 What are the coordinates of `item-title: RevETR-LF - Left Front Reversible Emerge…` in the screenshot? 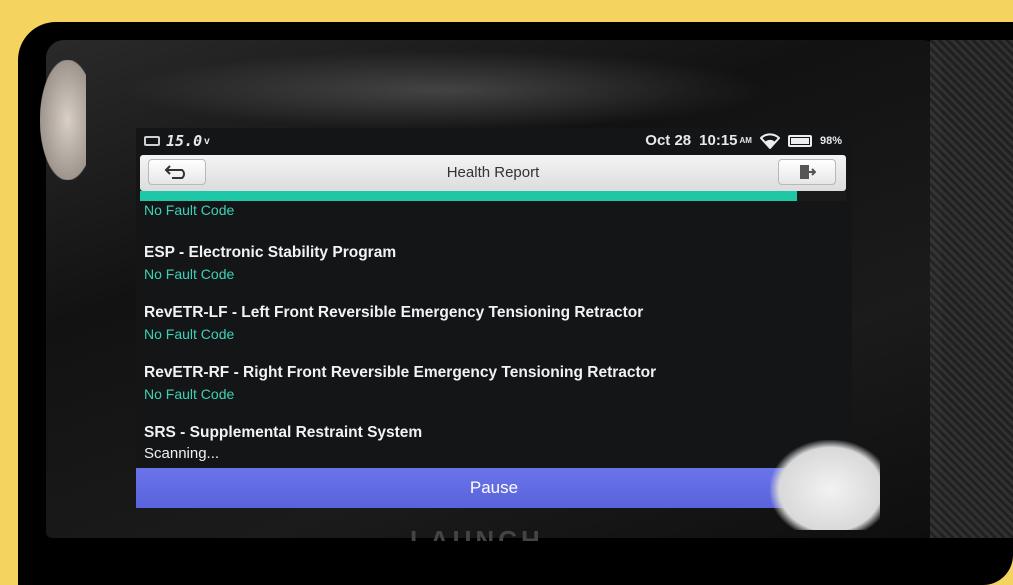 It's located at (394, 312).